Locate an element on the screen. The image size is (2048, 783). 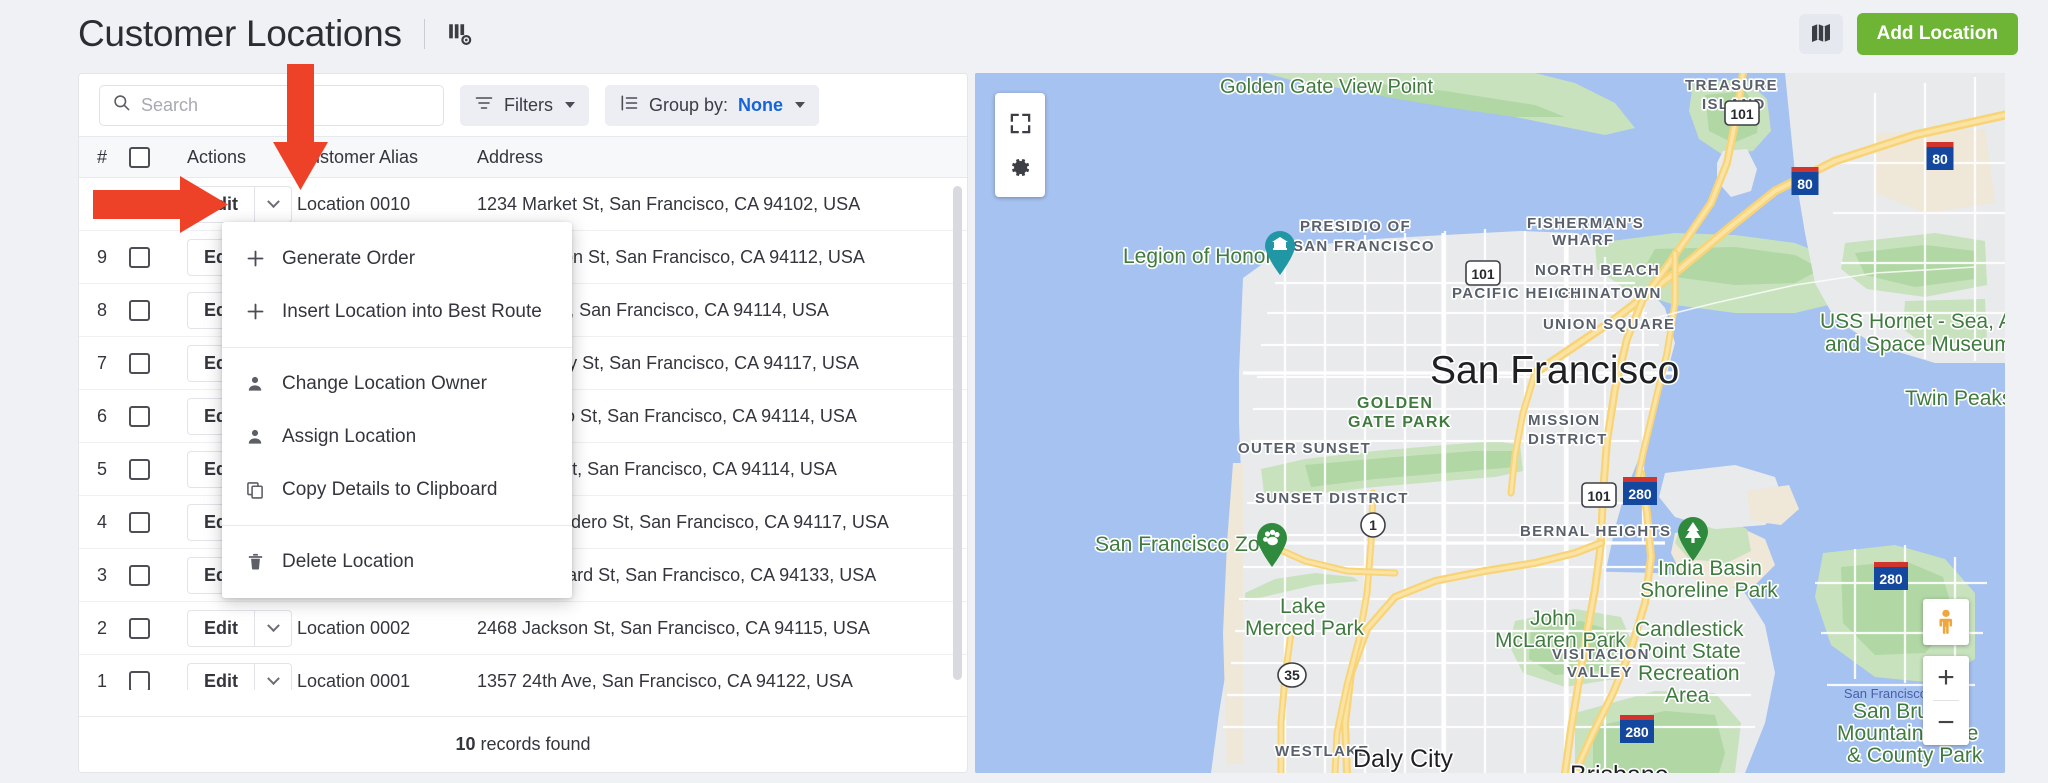
map-label: SAN FRANCISCO is located at coordinates (1364, 246).